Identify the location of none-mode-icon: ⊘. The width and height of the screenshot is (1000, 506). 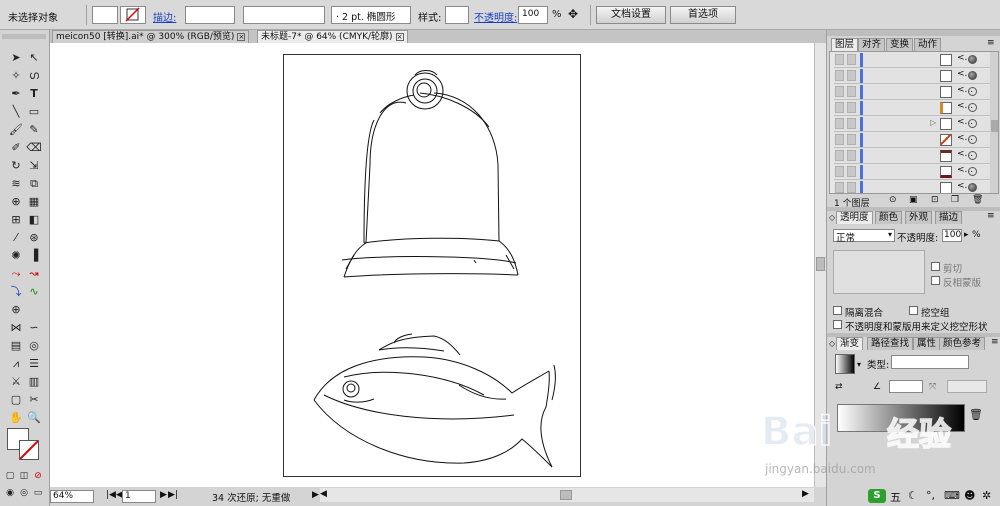
(38, 476).